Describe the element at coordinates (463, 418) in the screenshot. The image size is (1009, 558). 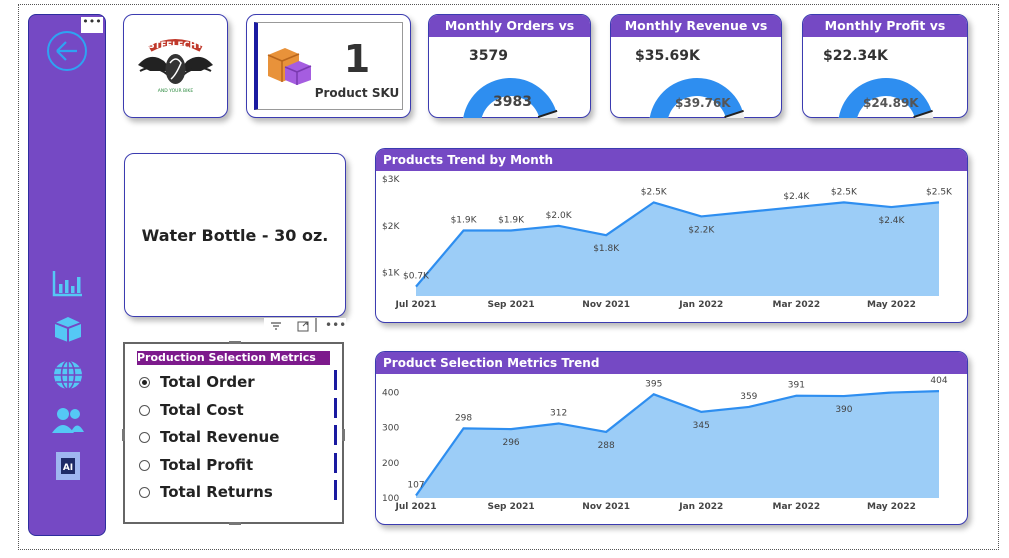
I see `data-label: 298` at that location.